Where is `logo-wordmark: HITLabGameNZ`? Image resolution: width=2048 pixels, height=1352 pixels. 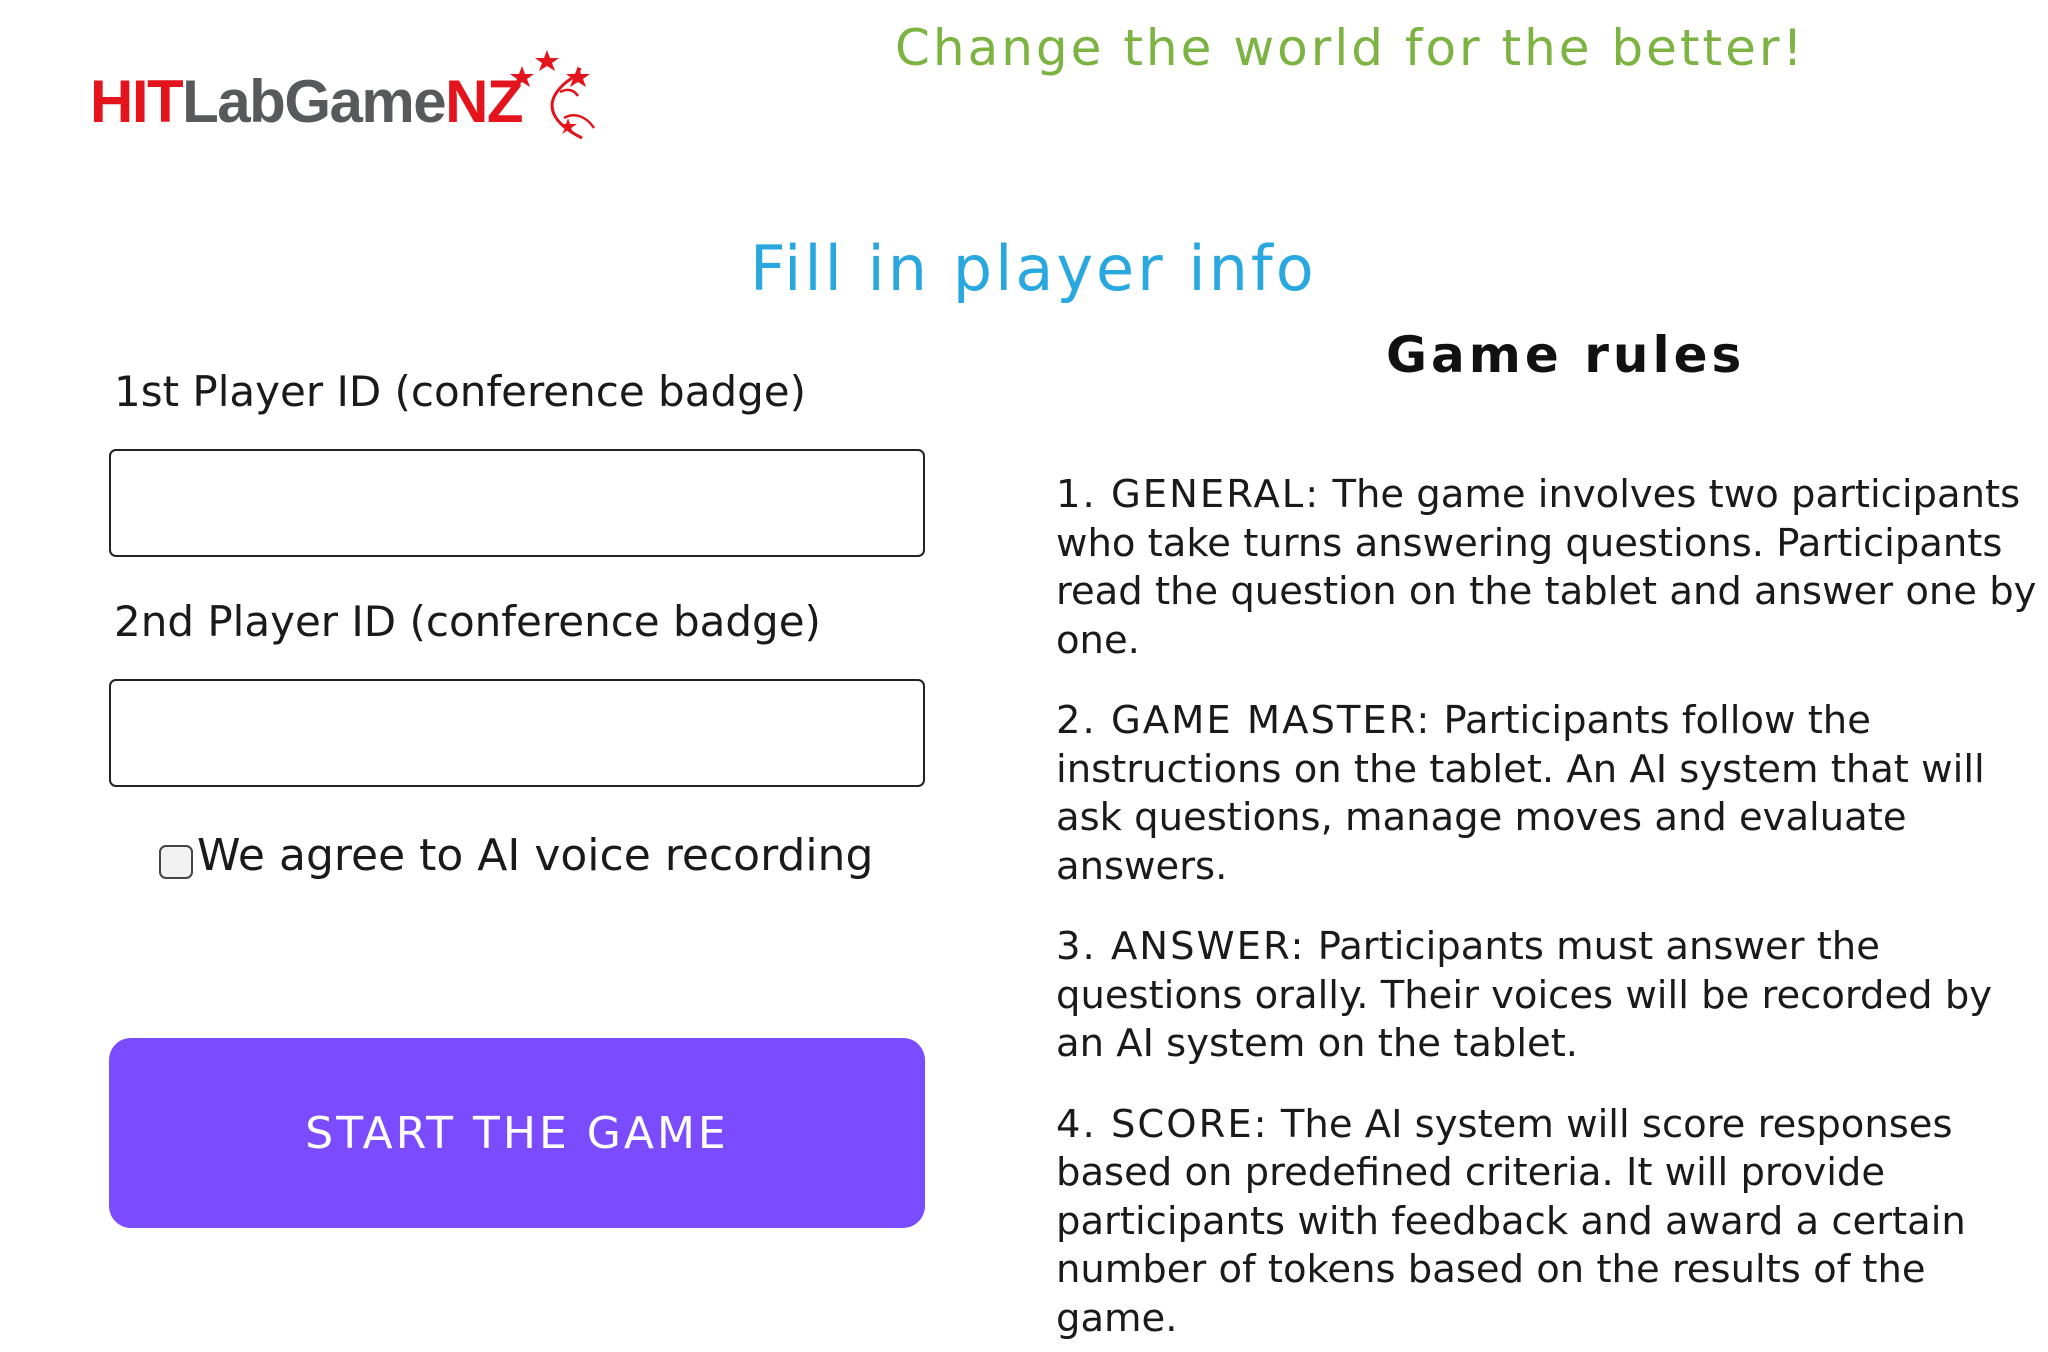 logo-wordmark: HITLabGameNZ is located at coordinates (307, 102).